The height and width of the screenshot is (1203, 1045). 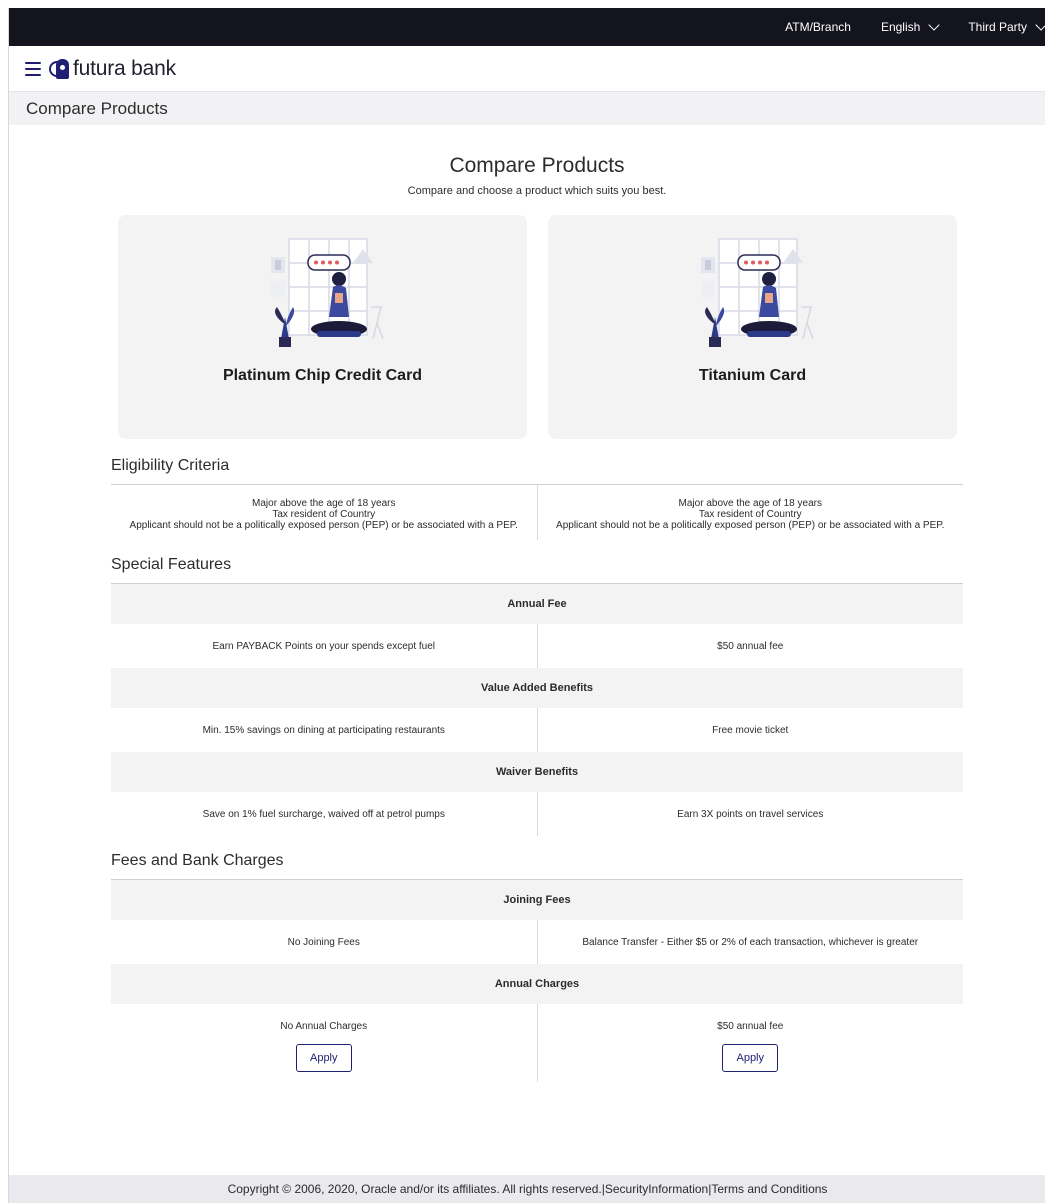 I want to click on fee-value: $50 annual fee, so click(x=750, y=1026).